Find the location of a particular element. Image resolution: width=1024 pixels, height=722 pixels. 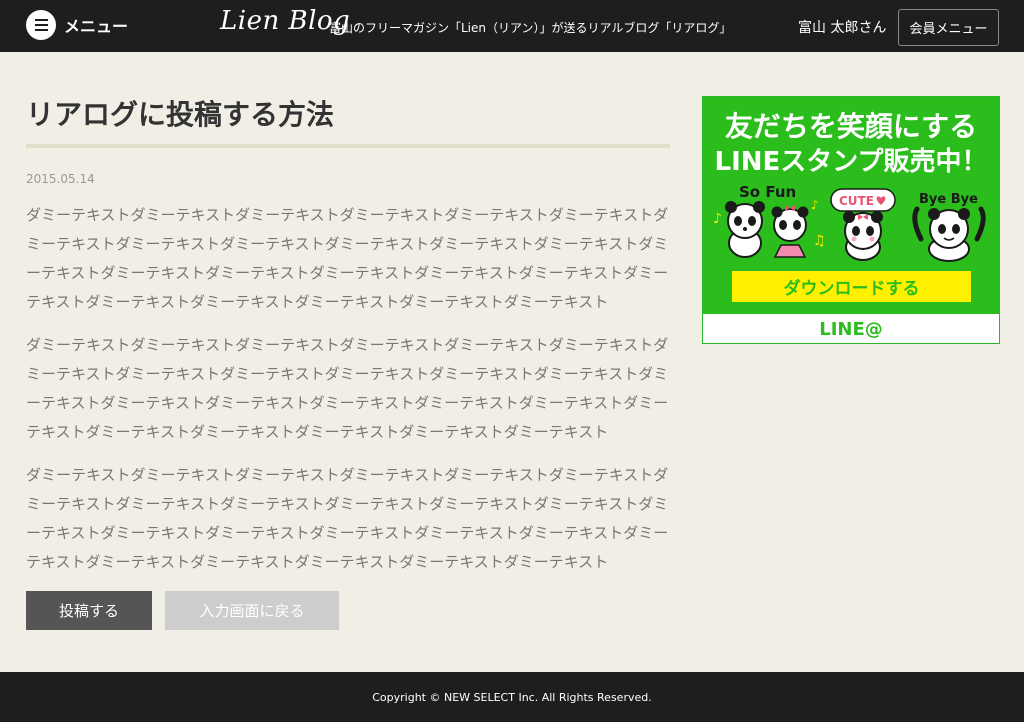

sticker-label: Bye Bye is located at coordinates (948, 199).